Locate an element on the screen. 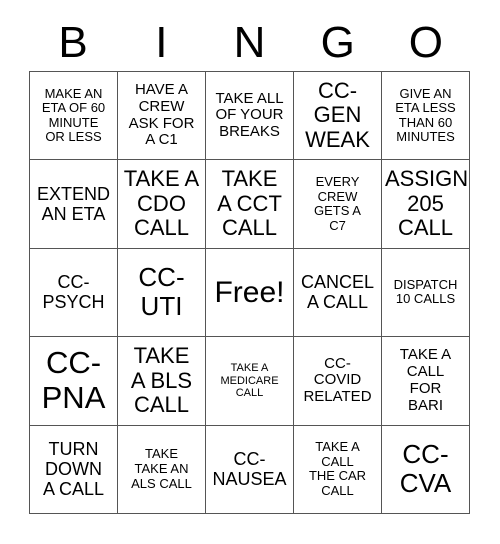  bingo-cell-label: EVERY CREW GETS A C7 is located at coordinates (337, 203).